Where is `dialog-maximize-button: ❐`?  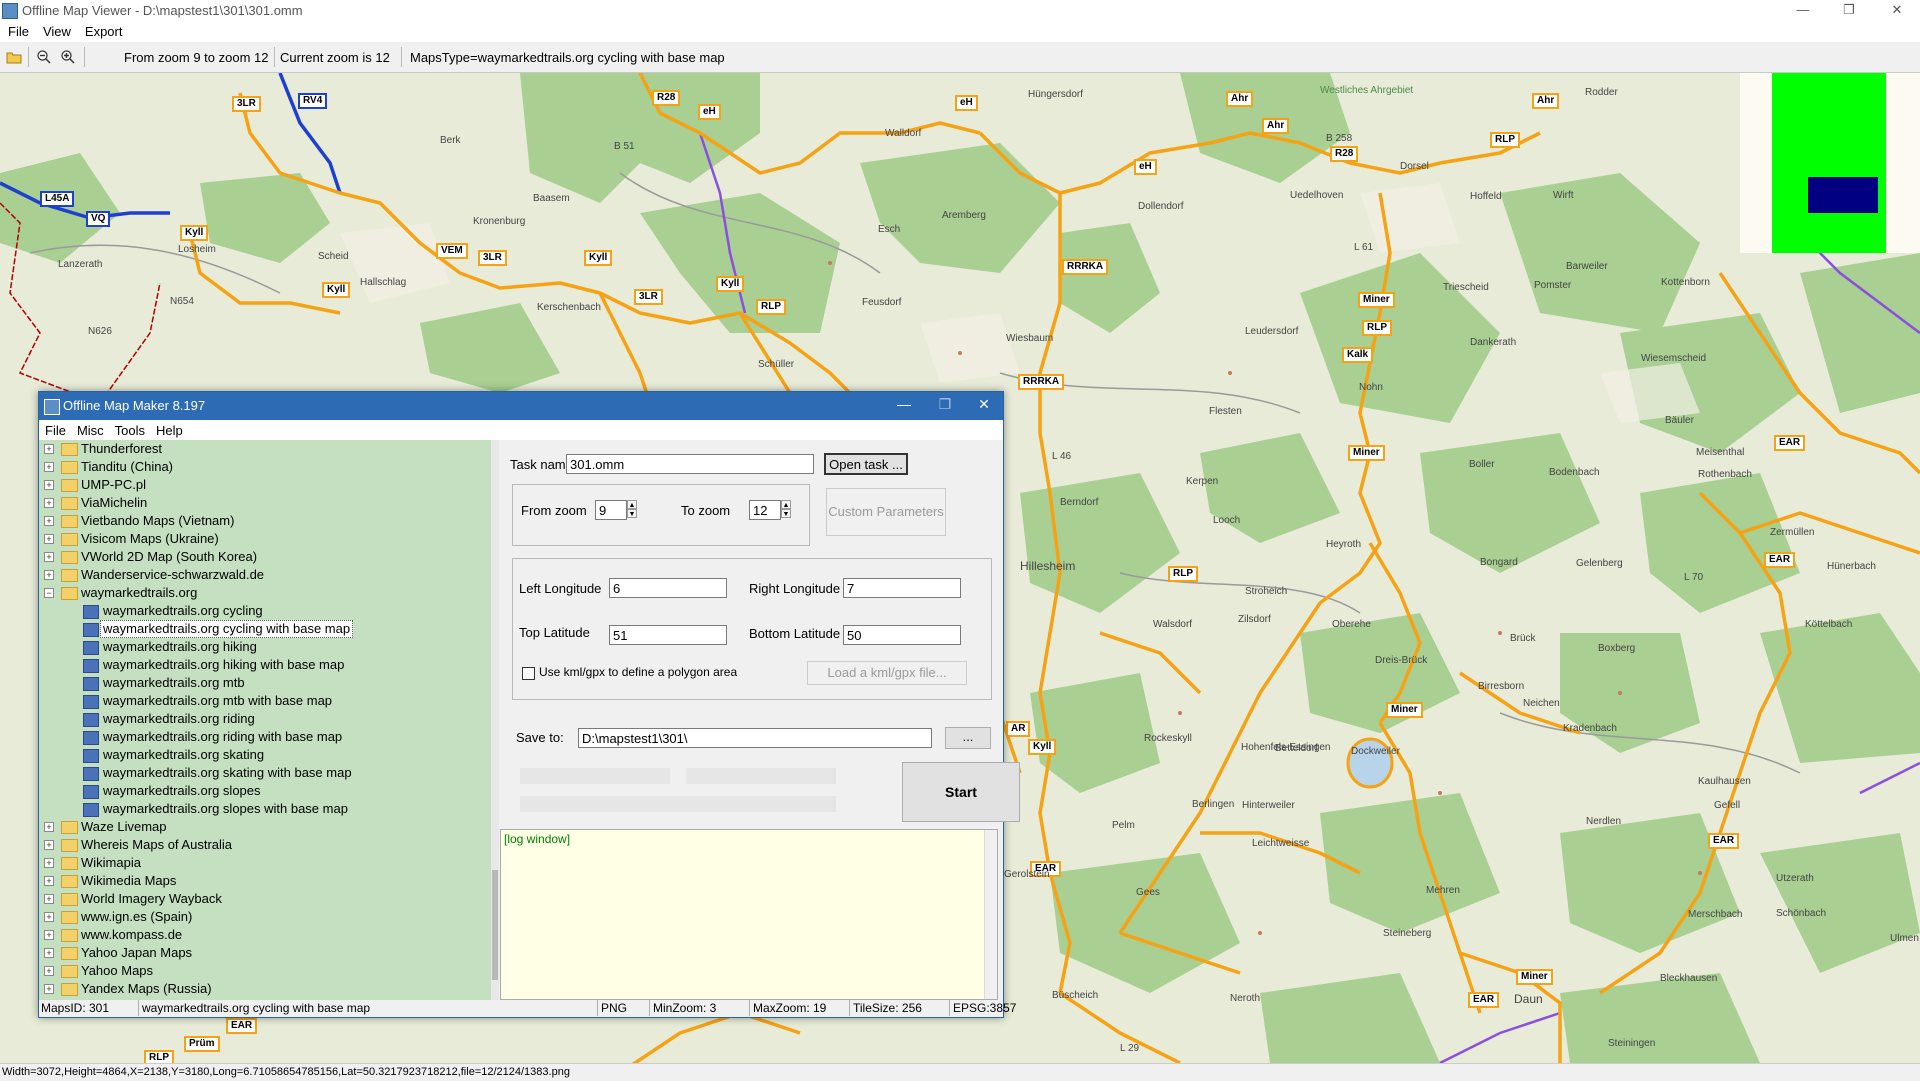 dialog-maximize-button: ❐ is located at coordinates (945, 404).